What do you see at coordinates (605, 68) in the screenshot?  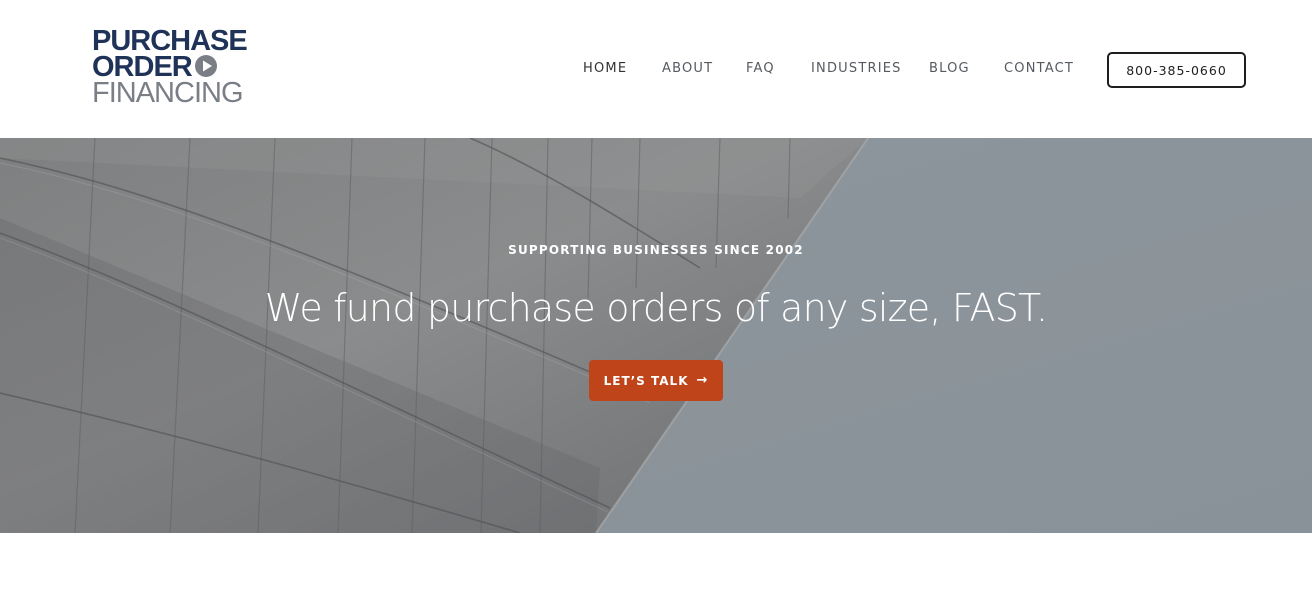 I see `nav-item-home: HOME` at bounding box center [605, 68].